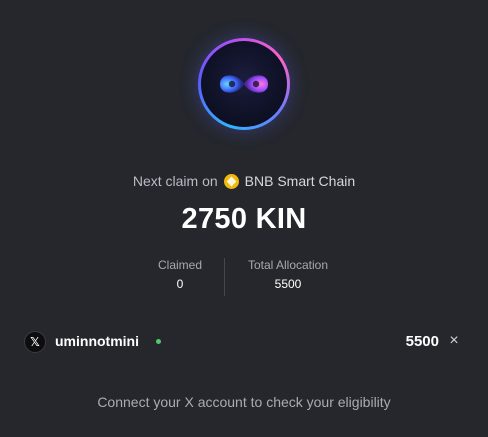 The width and height of the screenshot is (488, 437). I want to click on total-allocation-stat: Total Allocation 5500, so click(288, 274).